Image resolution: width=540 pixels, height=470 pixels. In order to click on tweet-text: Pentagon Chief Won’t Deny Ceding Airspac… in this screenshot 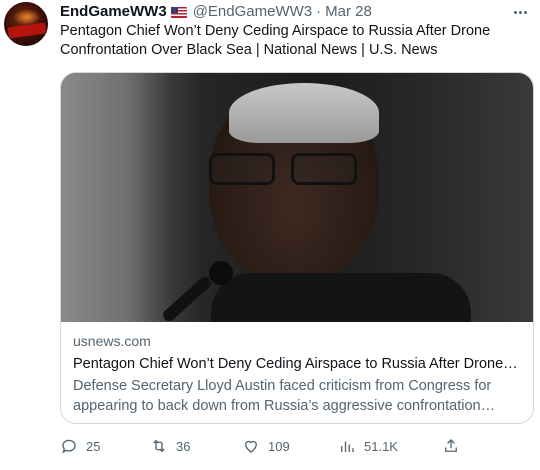, I will do `click(275, 40)`.